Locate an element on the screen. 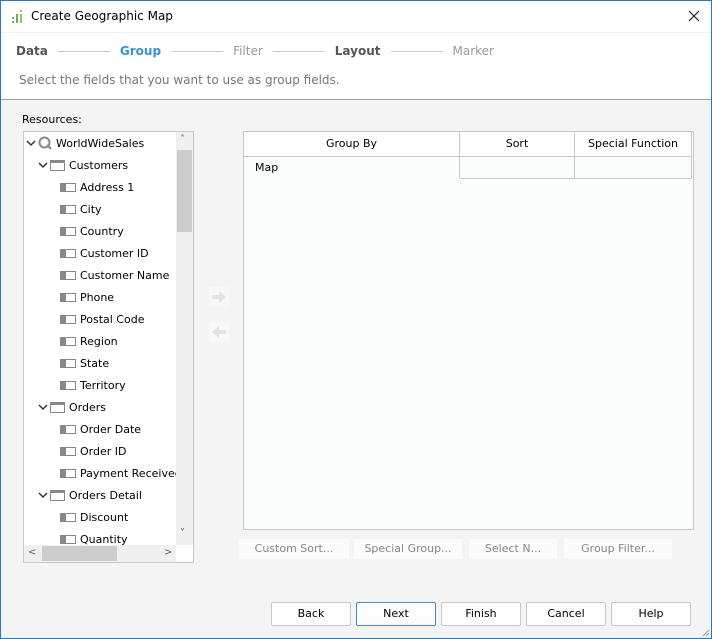 The image size is (712, 639). tree-item-label: WorldWideSales is located at coordinates (100, 143).